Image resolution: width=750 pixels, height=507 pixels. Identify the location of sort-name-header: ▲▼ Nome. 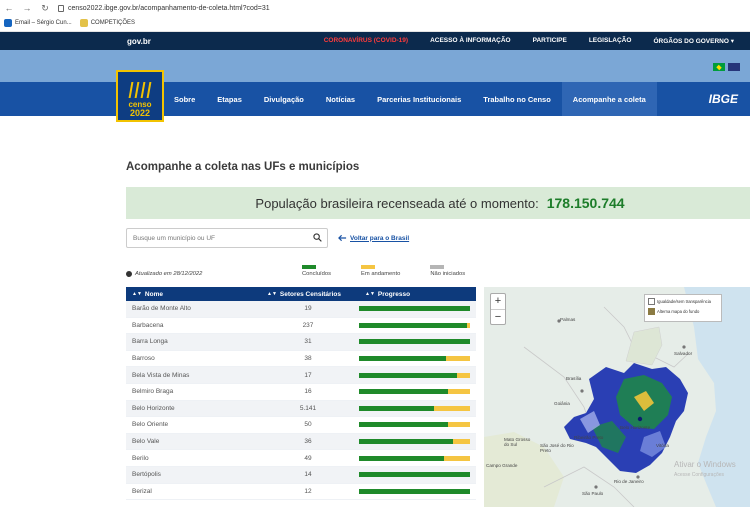
(192, 294).